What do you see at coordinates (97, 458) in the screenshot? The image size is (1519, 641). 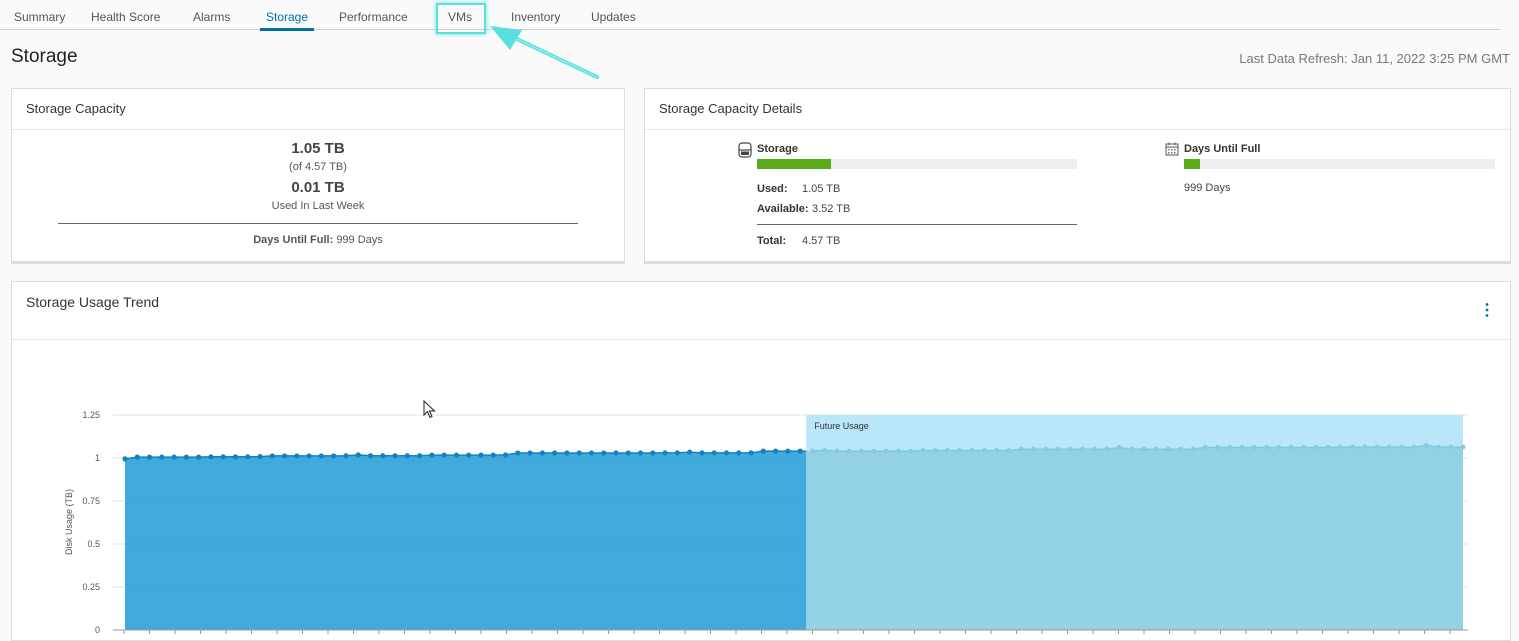 I see `y-tick-label: 1` at bounding box center [97, 458].